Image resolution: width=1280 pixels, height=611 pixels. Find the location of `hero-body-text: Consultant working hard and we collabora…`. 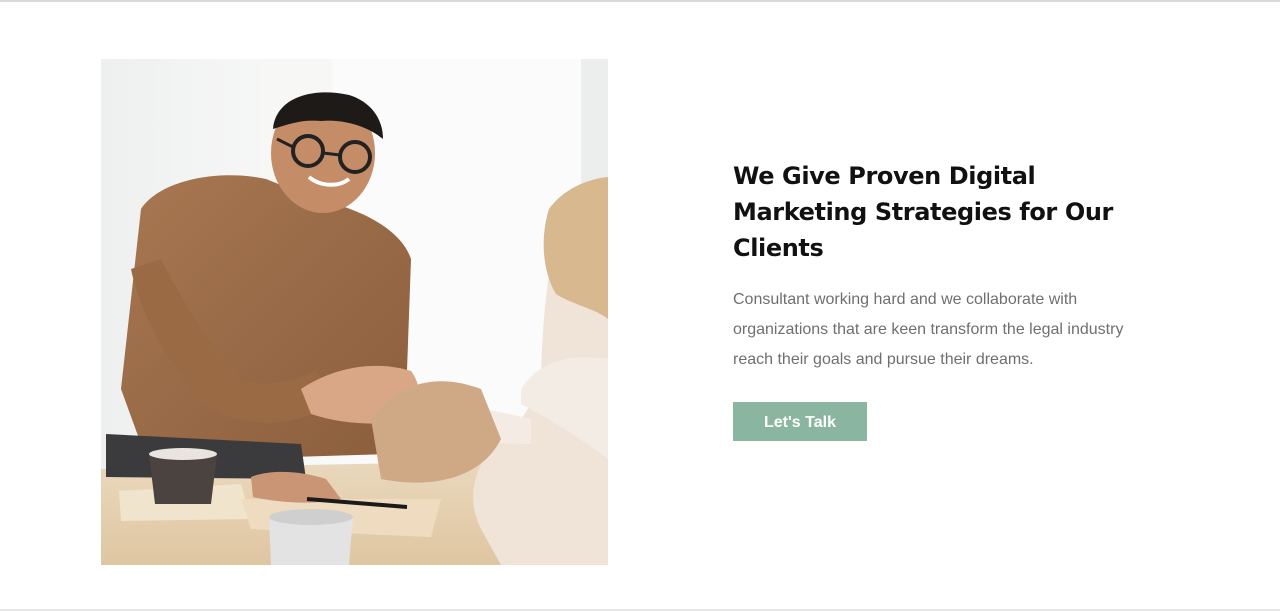

hero-body-text: Consultant working hard and we collabora… is located at coordinates (928, 329).